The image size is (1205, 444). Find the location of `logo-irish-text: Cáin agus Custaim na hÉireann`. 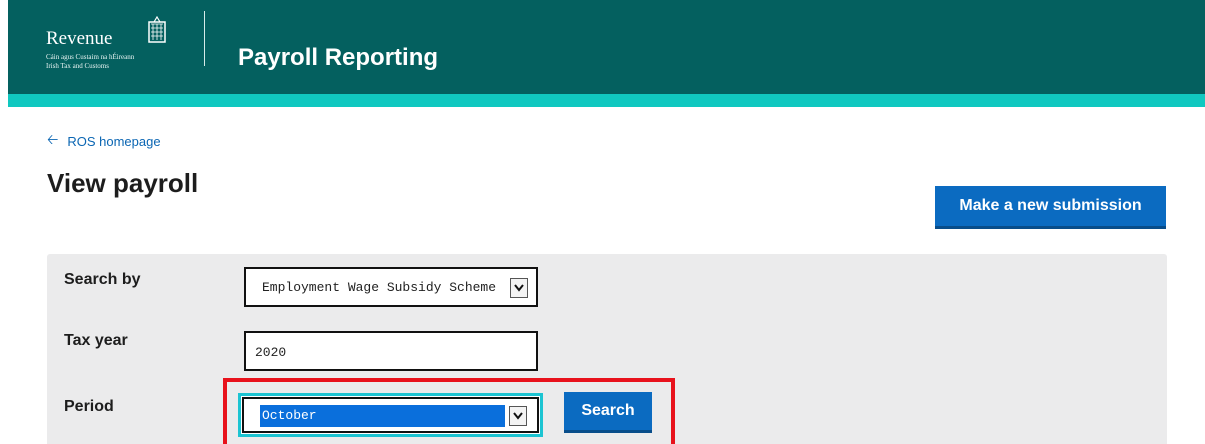

logo-irish-text: Cáin agus Custaim na hÉireann is located at coordinates (90, 57).